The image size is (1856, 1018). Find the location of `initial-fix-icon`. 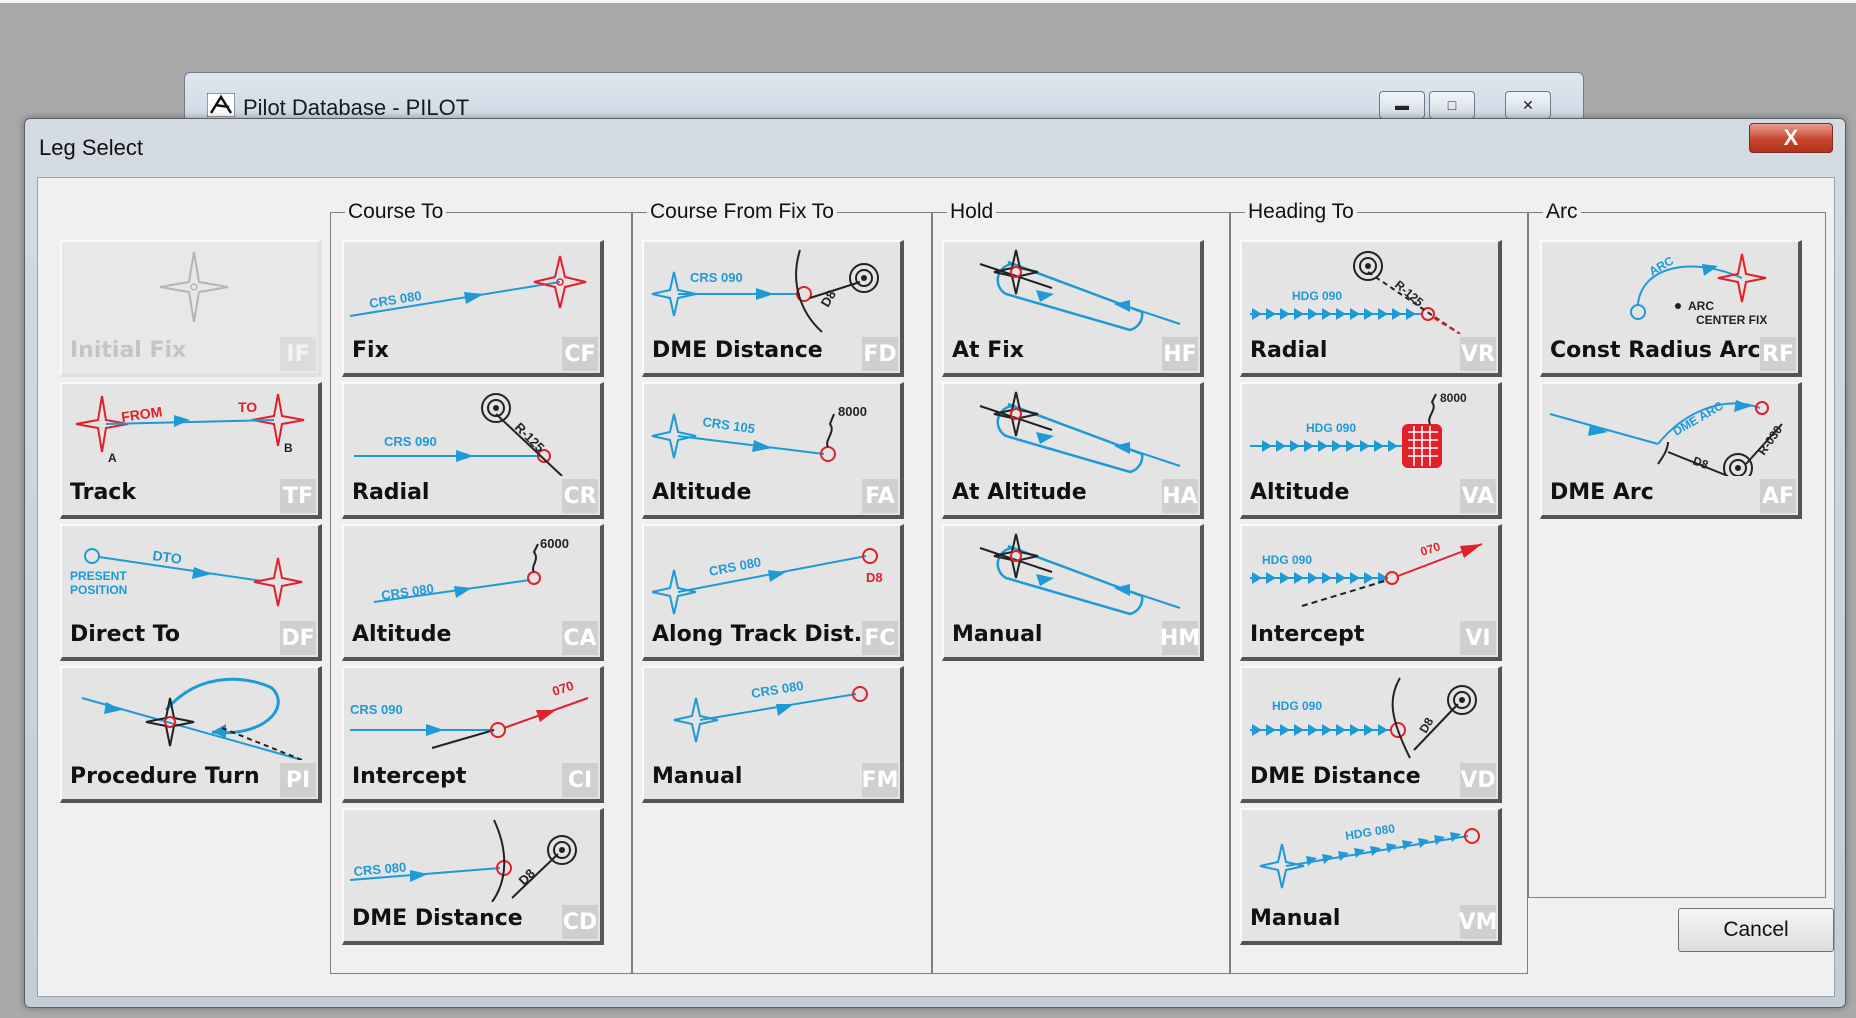

initial-fix-icon is located at coordinates (194, 287).